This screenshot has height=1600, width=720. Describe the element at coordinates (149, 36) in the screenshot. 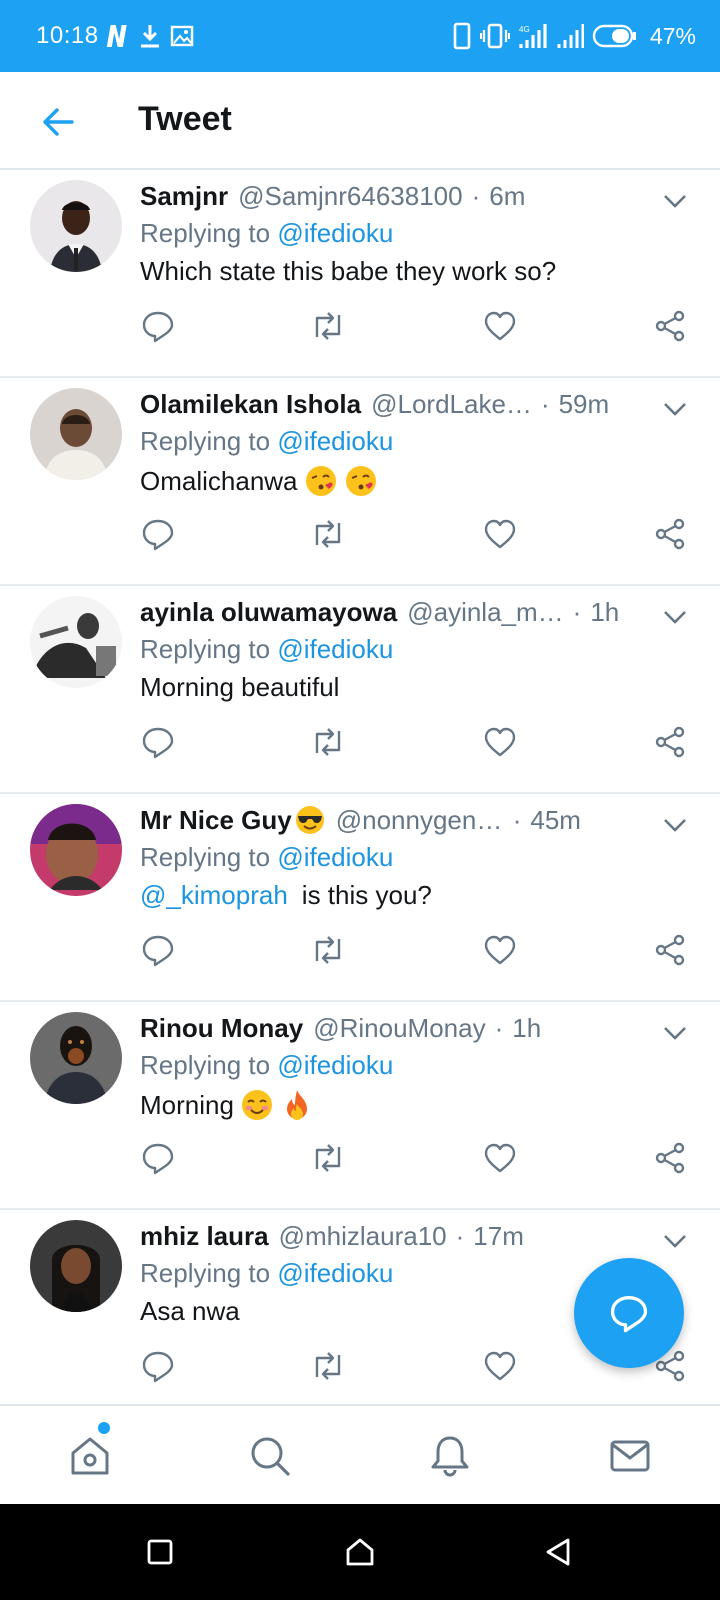

I see `status-notification-icons` at that location.